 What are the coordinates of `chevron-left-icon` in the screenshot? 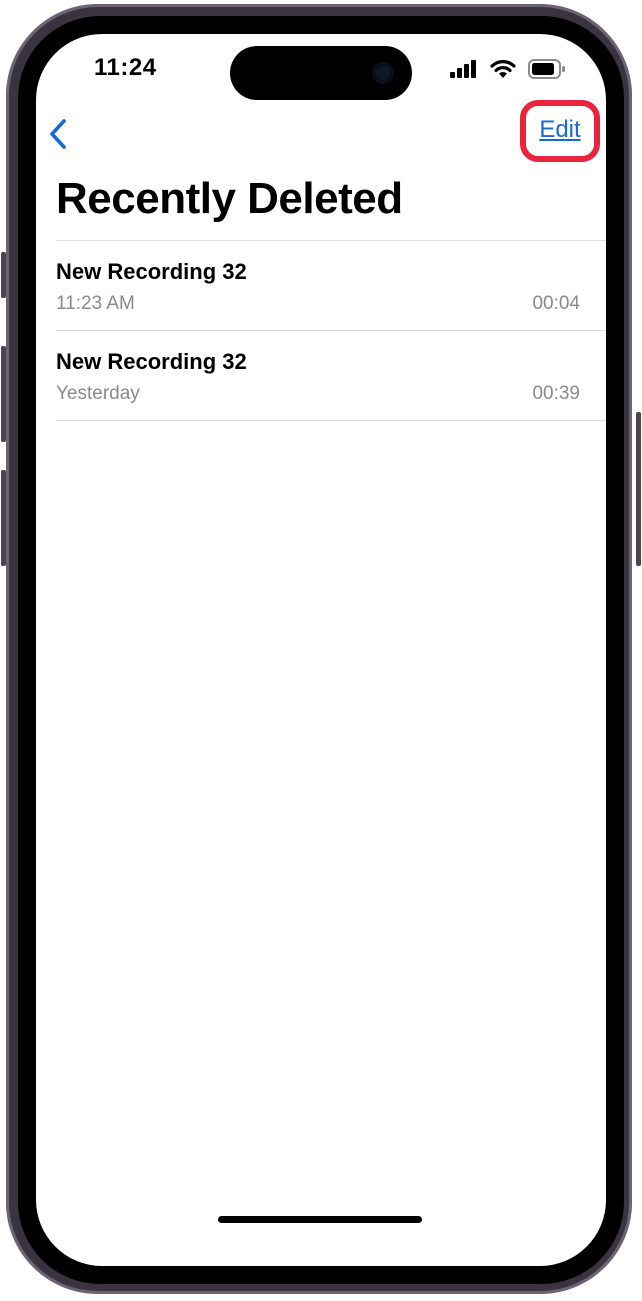 It's located at (58, 134).